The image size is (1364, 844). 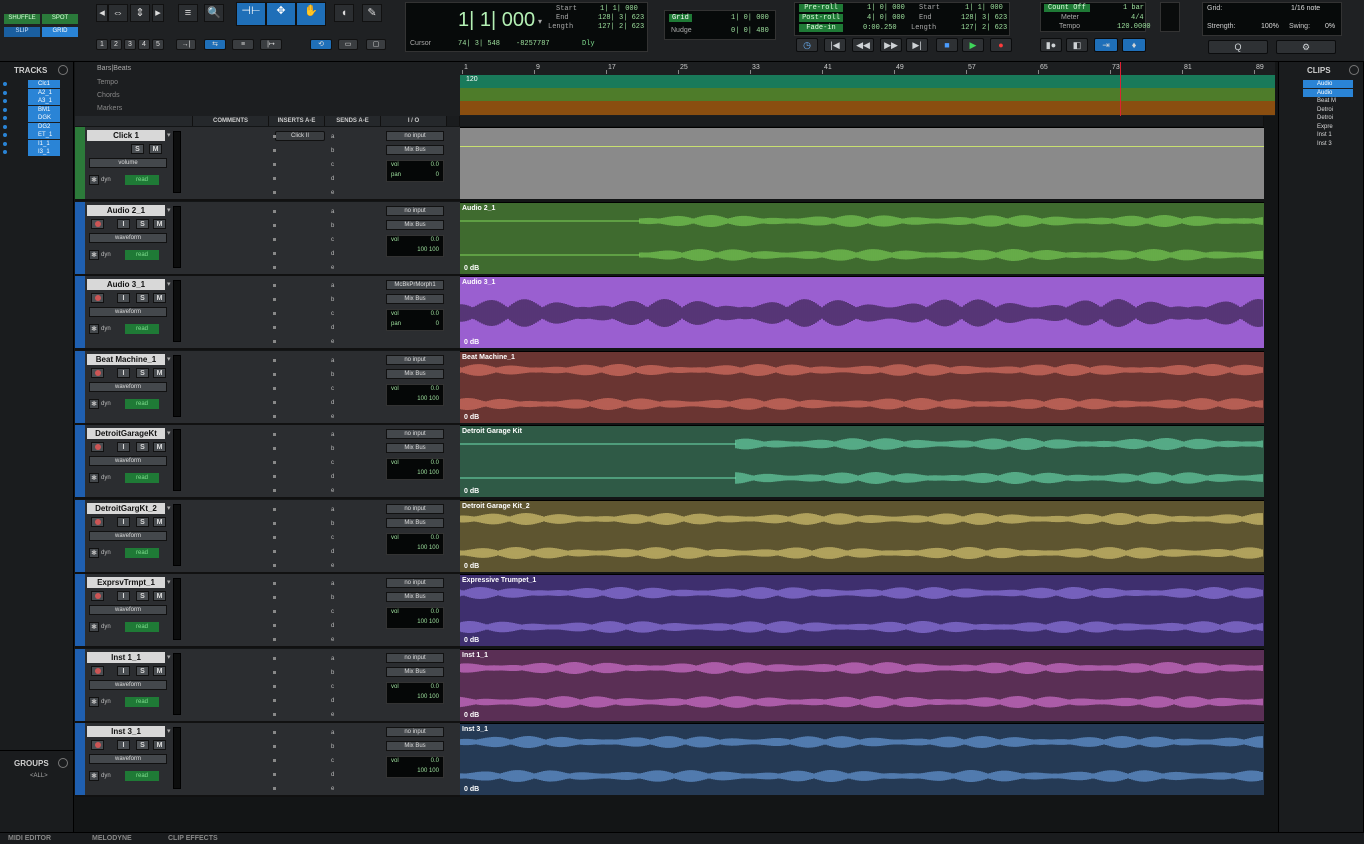 I want to click on stop-icon: ■, so click(x=947, y=45).